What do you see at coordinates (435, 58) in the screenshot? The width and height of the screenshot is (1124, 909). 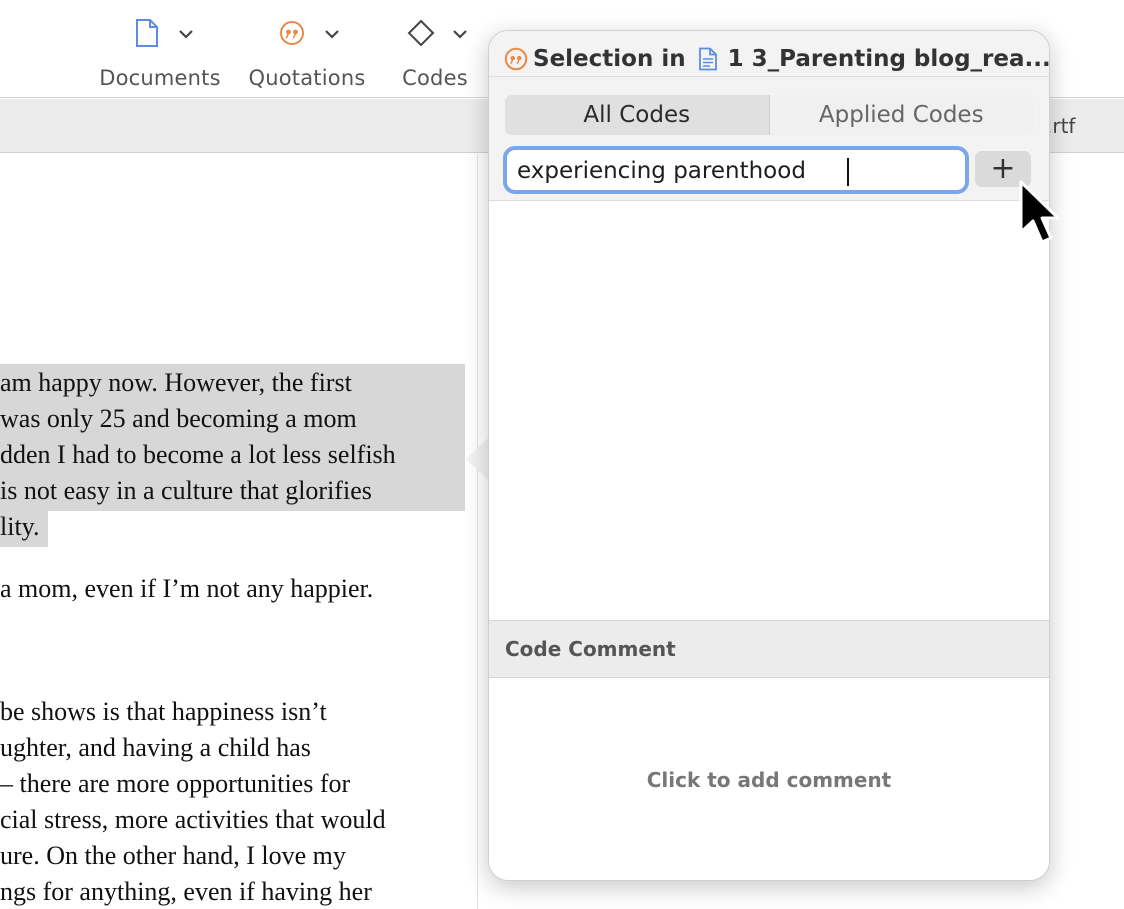 I see `codes-toolbar-button: Codes` at bounding box center [435, 58].